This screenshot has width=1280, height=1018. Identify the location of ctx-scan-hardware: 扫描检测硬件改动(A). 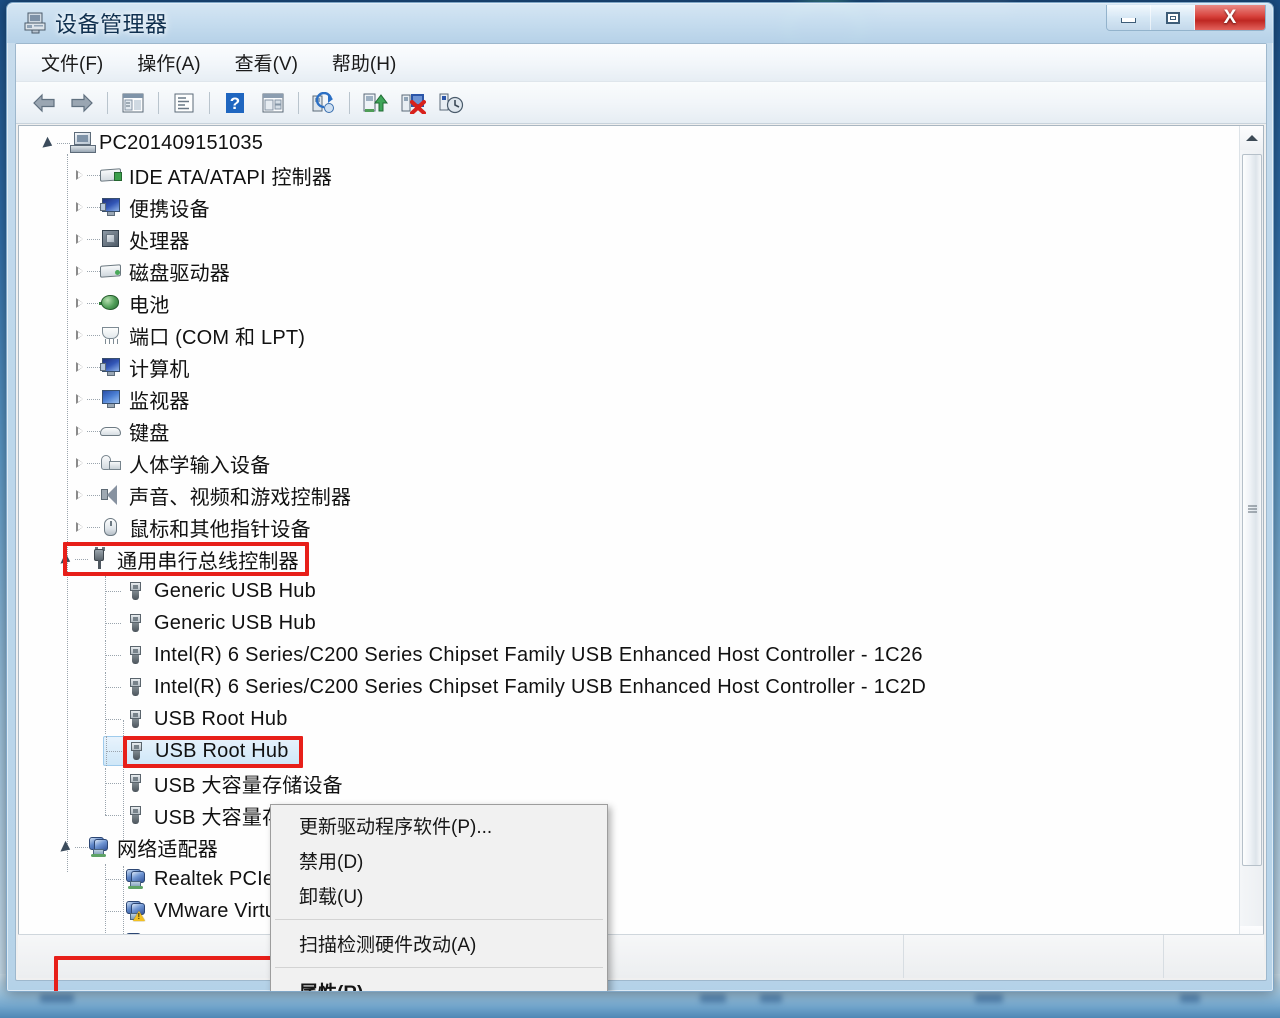
(439, 943).